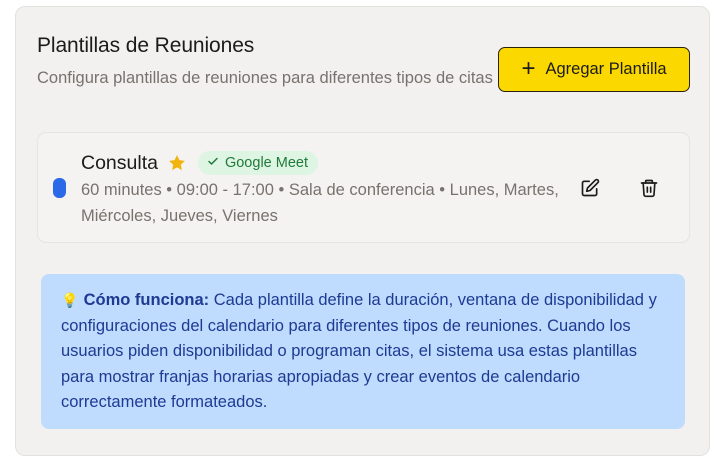 The height and width of the screenshot is (463, 725). I want to click on template-name: Consulta, so click(119, 162).